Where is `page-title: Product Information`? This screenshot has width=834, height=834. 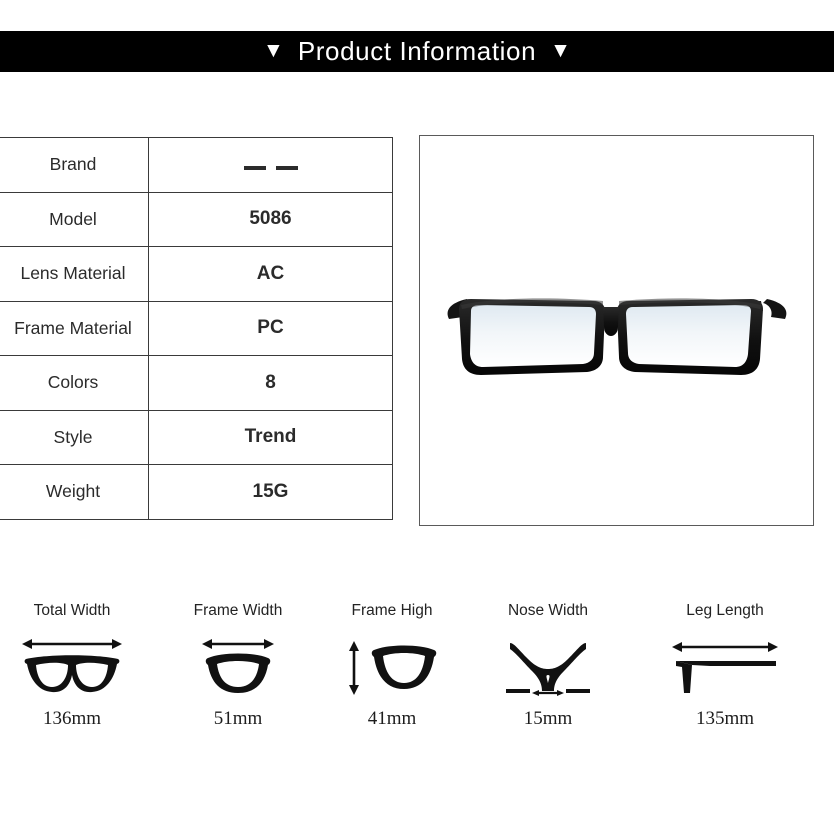 page-title: Product Information is located at coordinates (417, 51).